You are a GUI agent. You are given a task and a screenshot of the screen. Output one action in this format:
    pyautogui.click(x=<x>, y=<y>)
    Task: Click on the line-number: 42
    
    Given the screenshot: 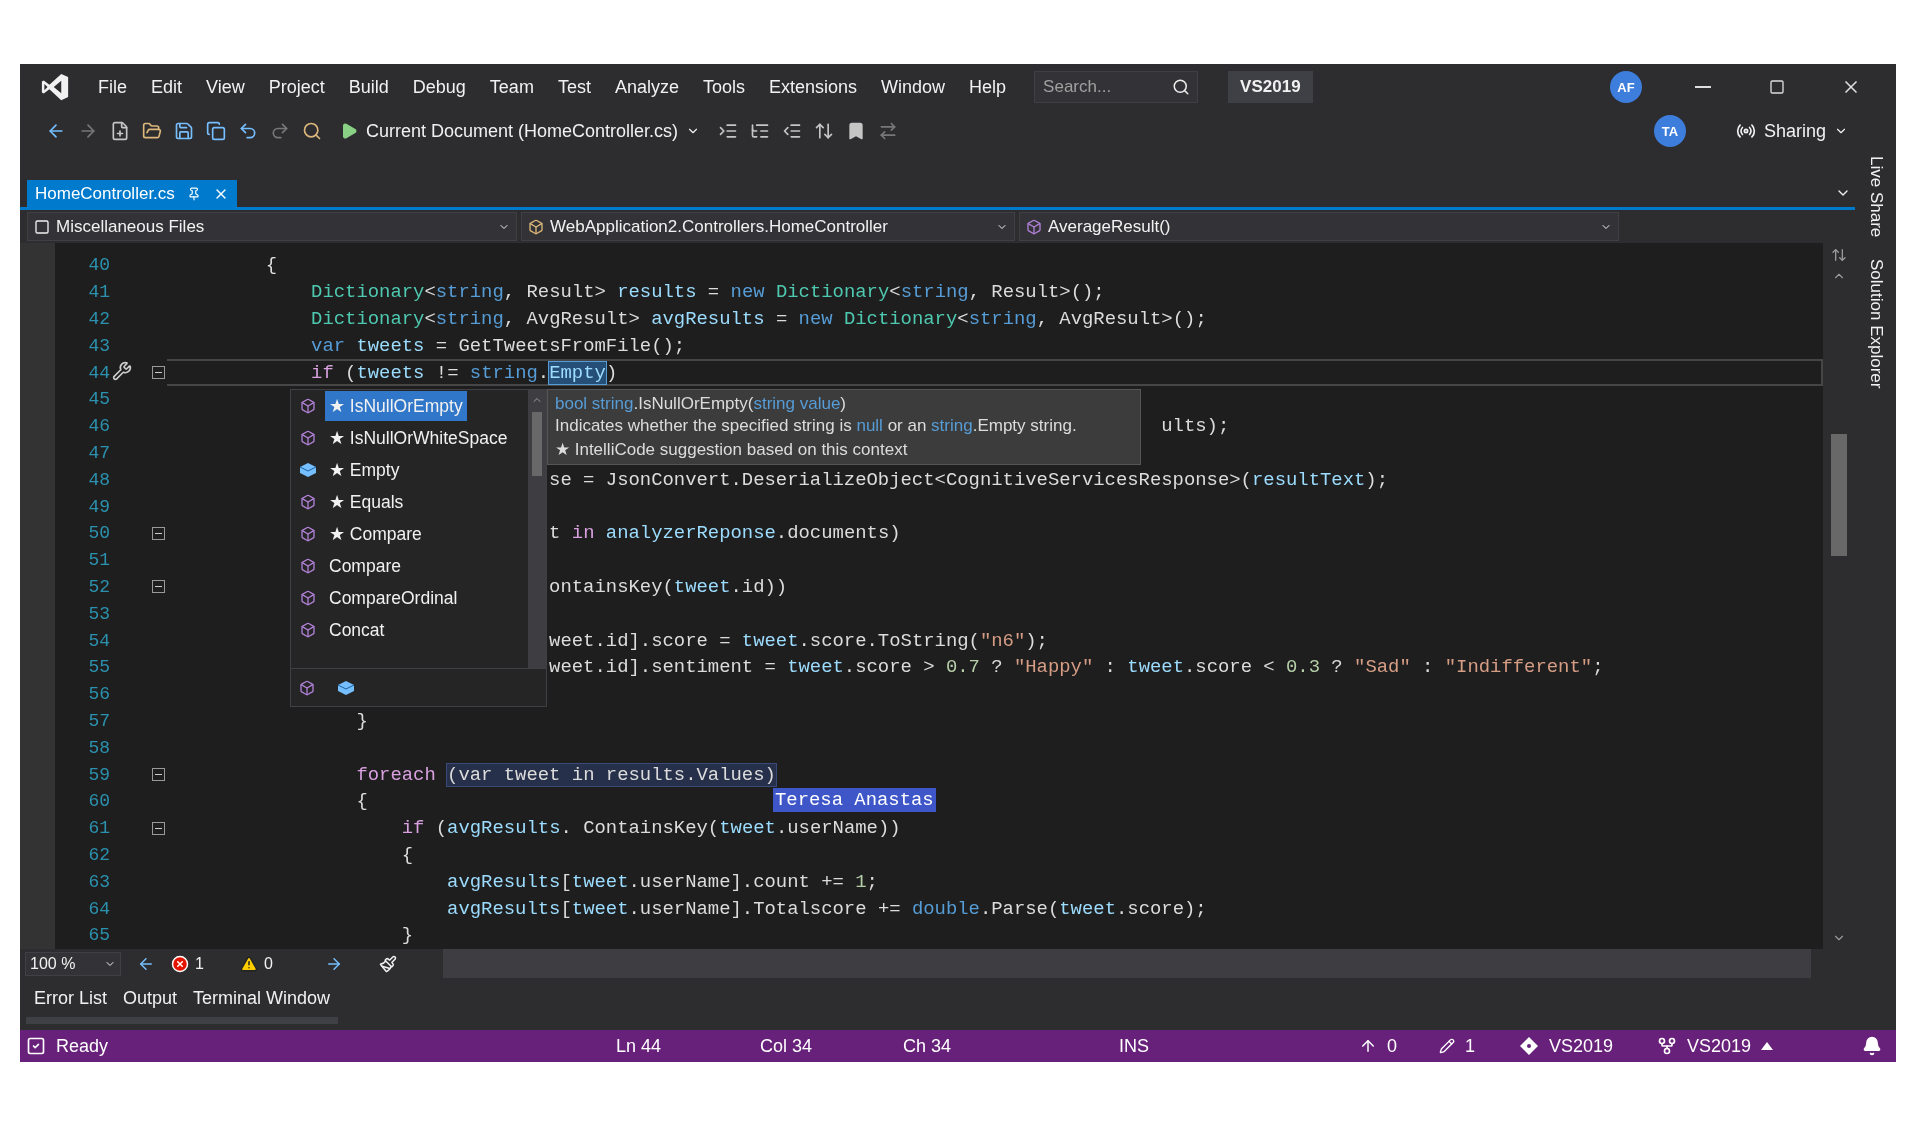 What is the action you would take?
    pyautogui.click(x=99, y=319)
    